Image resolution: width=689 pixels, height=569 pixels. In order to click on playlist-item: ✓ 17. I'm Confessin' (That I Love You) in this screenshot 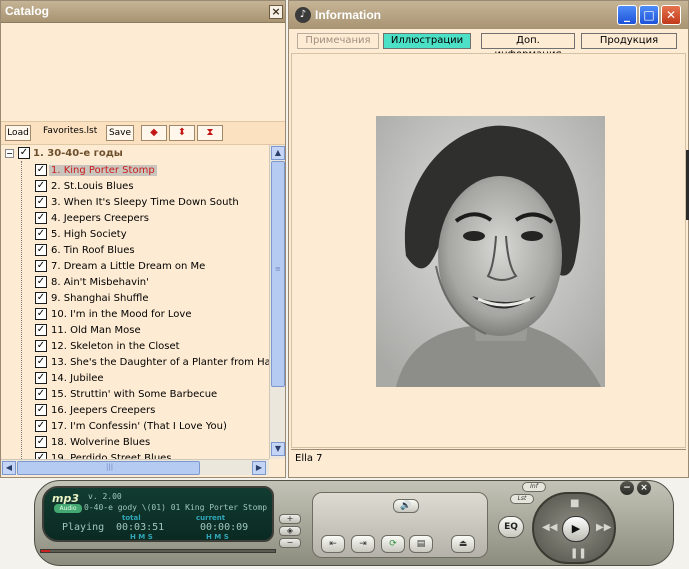, I will do `click(132, 427)`.